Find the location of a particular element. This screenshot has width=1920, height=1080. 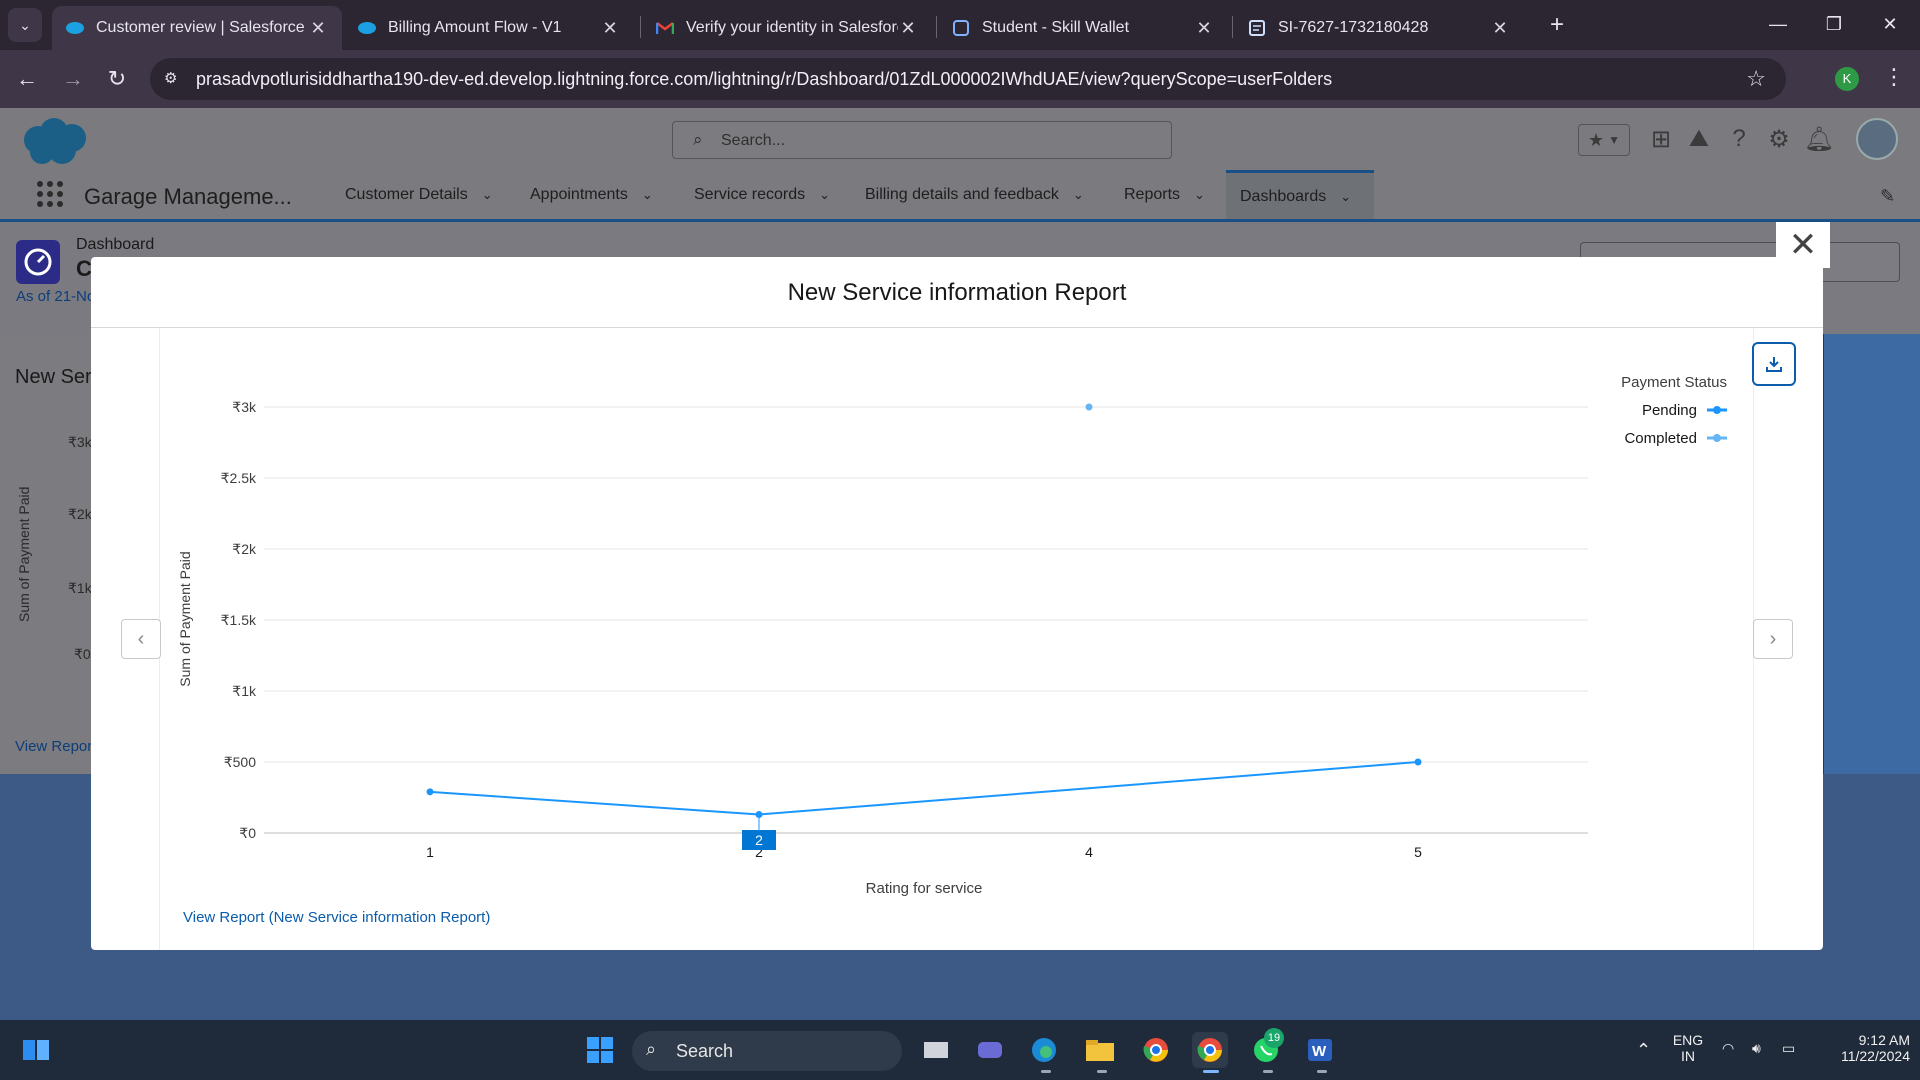

nav-label: Appointments is located at coordinates (579, 194).